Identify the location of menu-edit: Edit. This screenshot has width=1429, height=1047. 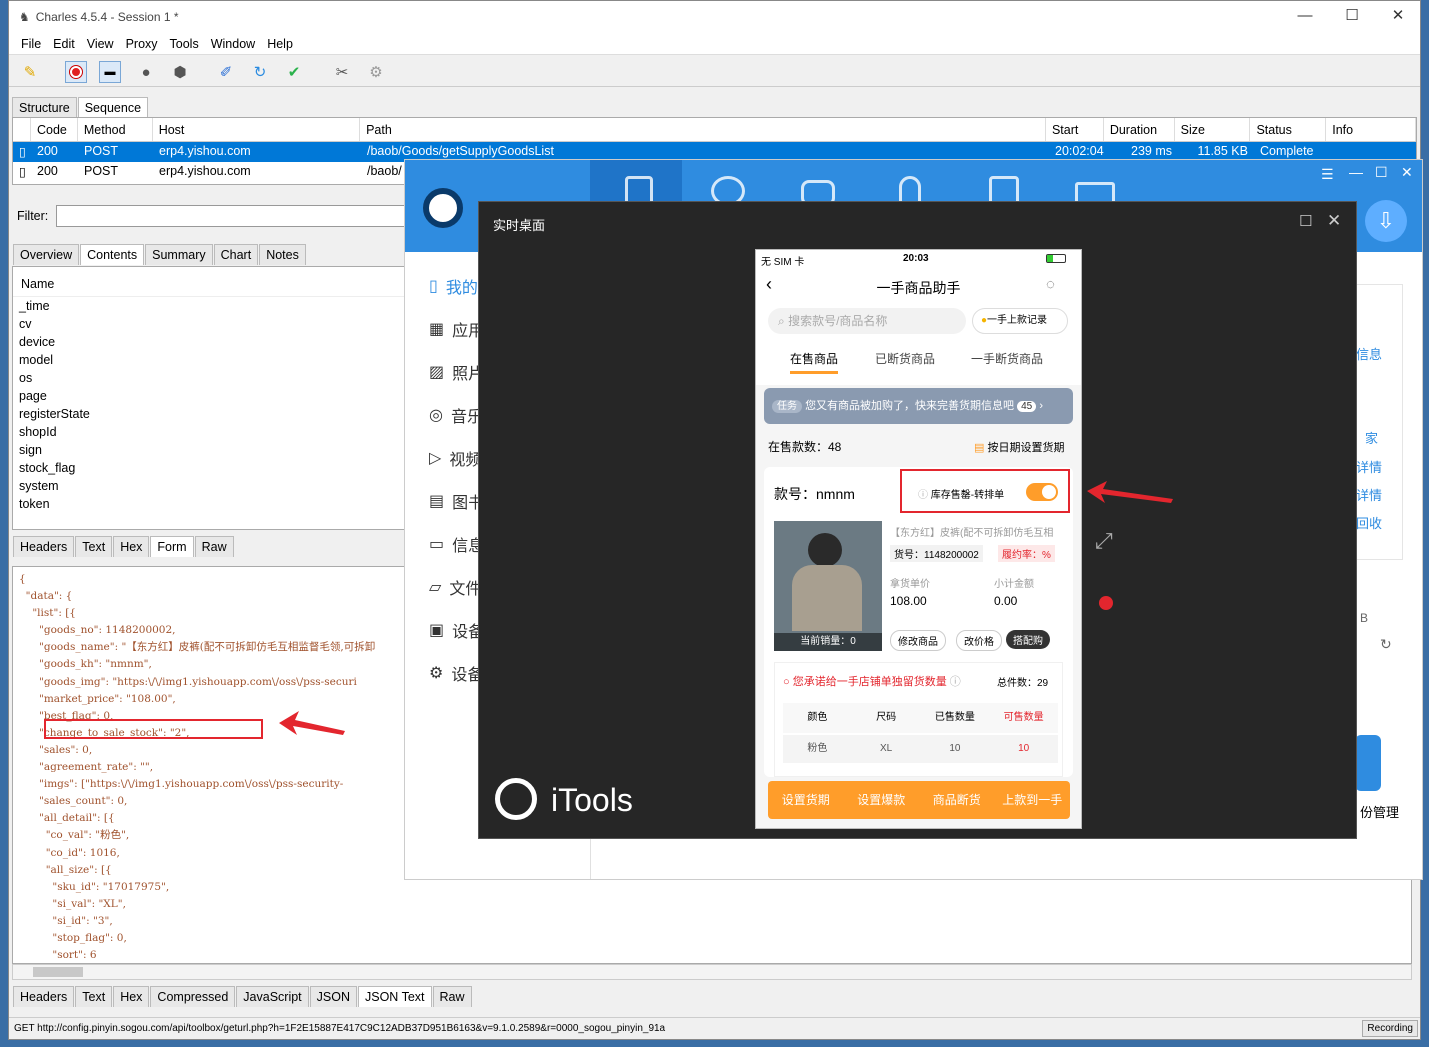
(64, 44).